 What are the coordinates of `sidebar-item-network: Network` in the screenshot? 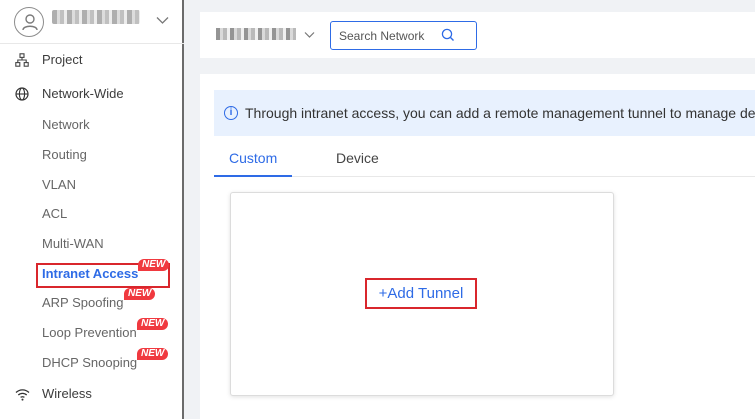 It's located at (66, 125).